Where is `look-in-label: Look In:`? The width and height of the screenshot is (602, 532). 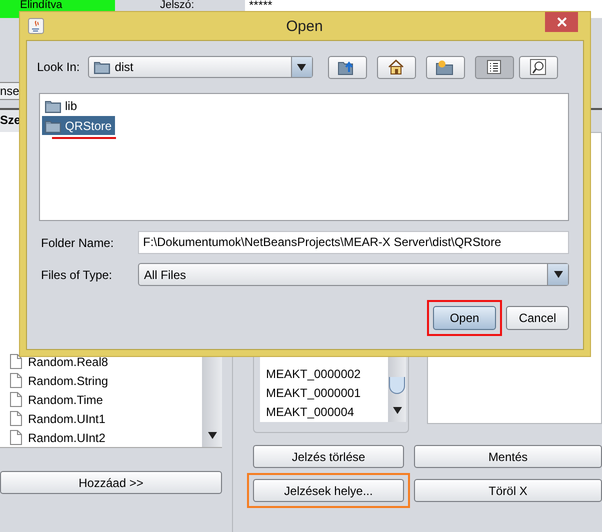
look-in-label: Look In: is located at coordinates (58, 67).